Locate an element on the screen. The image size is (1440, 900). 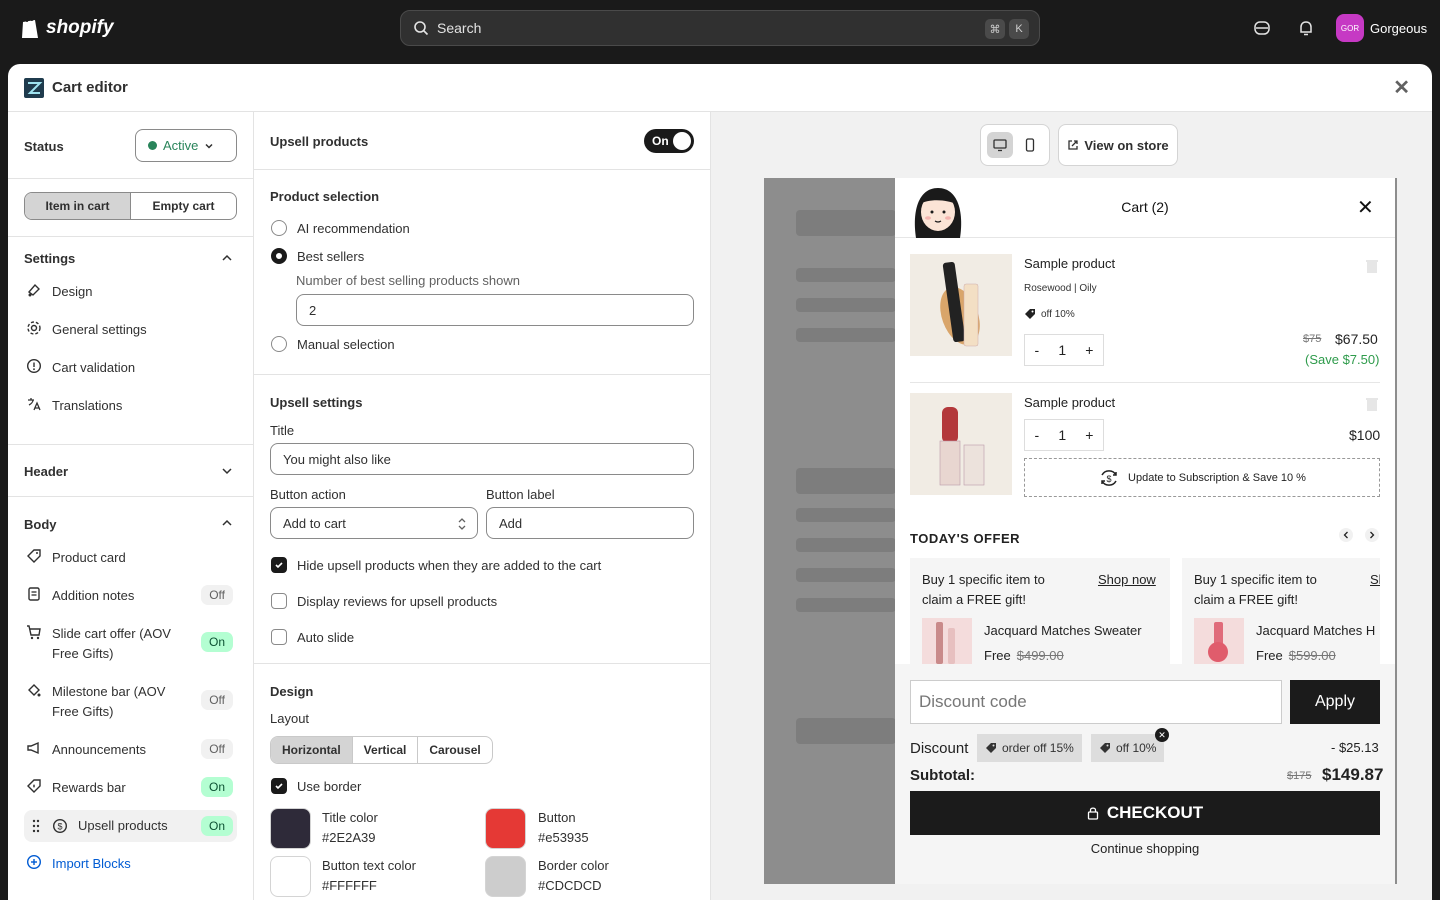
offer-product-image is located at coordinates (1219, 643).